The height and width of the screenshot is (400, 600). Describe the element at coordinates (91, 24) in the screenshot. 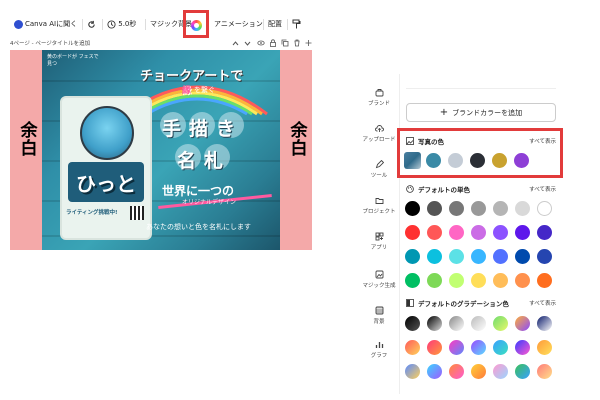

I see `undo-redo-button` at that location.